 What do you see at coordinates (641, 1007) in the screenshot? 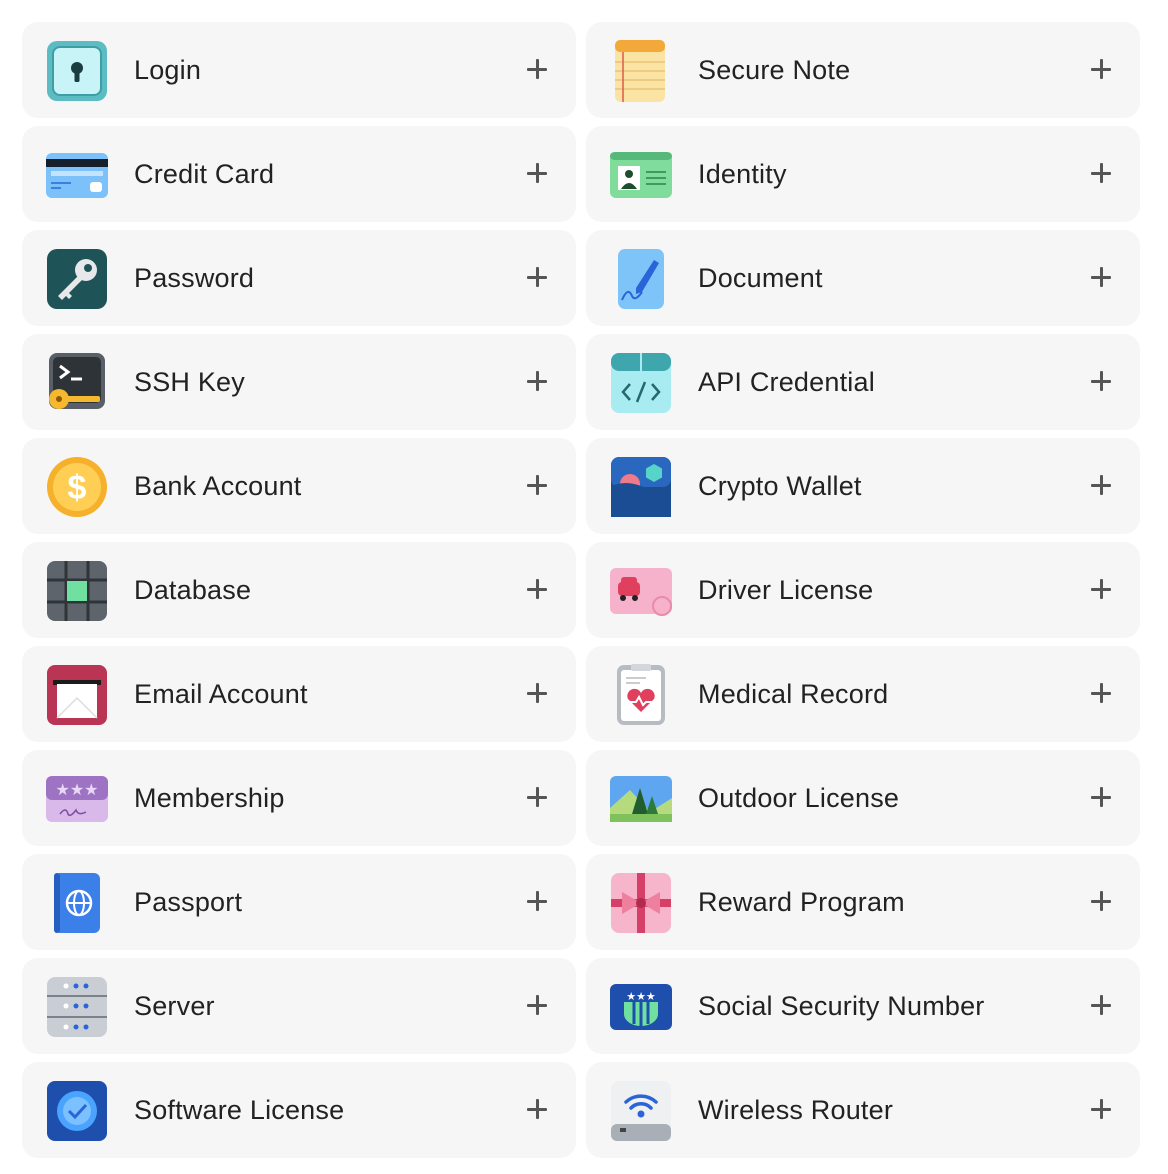
I see `social-security-number-icon: ★★★` at bounding box center [641, 1007].